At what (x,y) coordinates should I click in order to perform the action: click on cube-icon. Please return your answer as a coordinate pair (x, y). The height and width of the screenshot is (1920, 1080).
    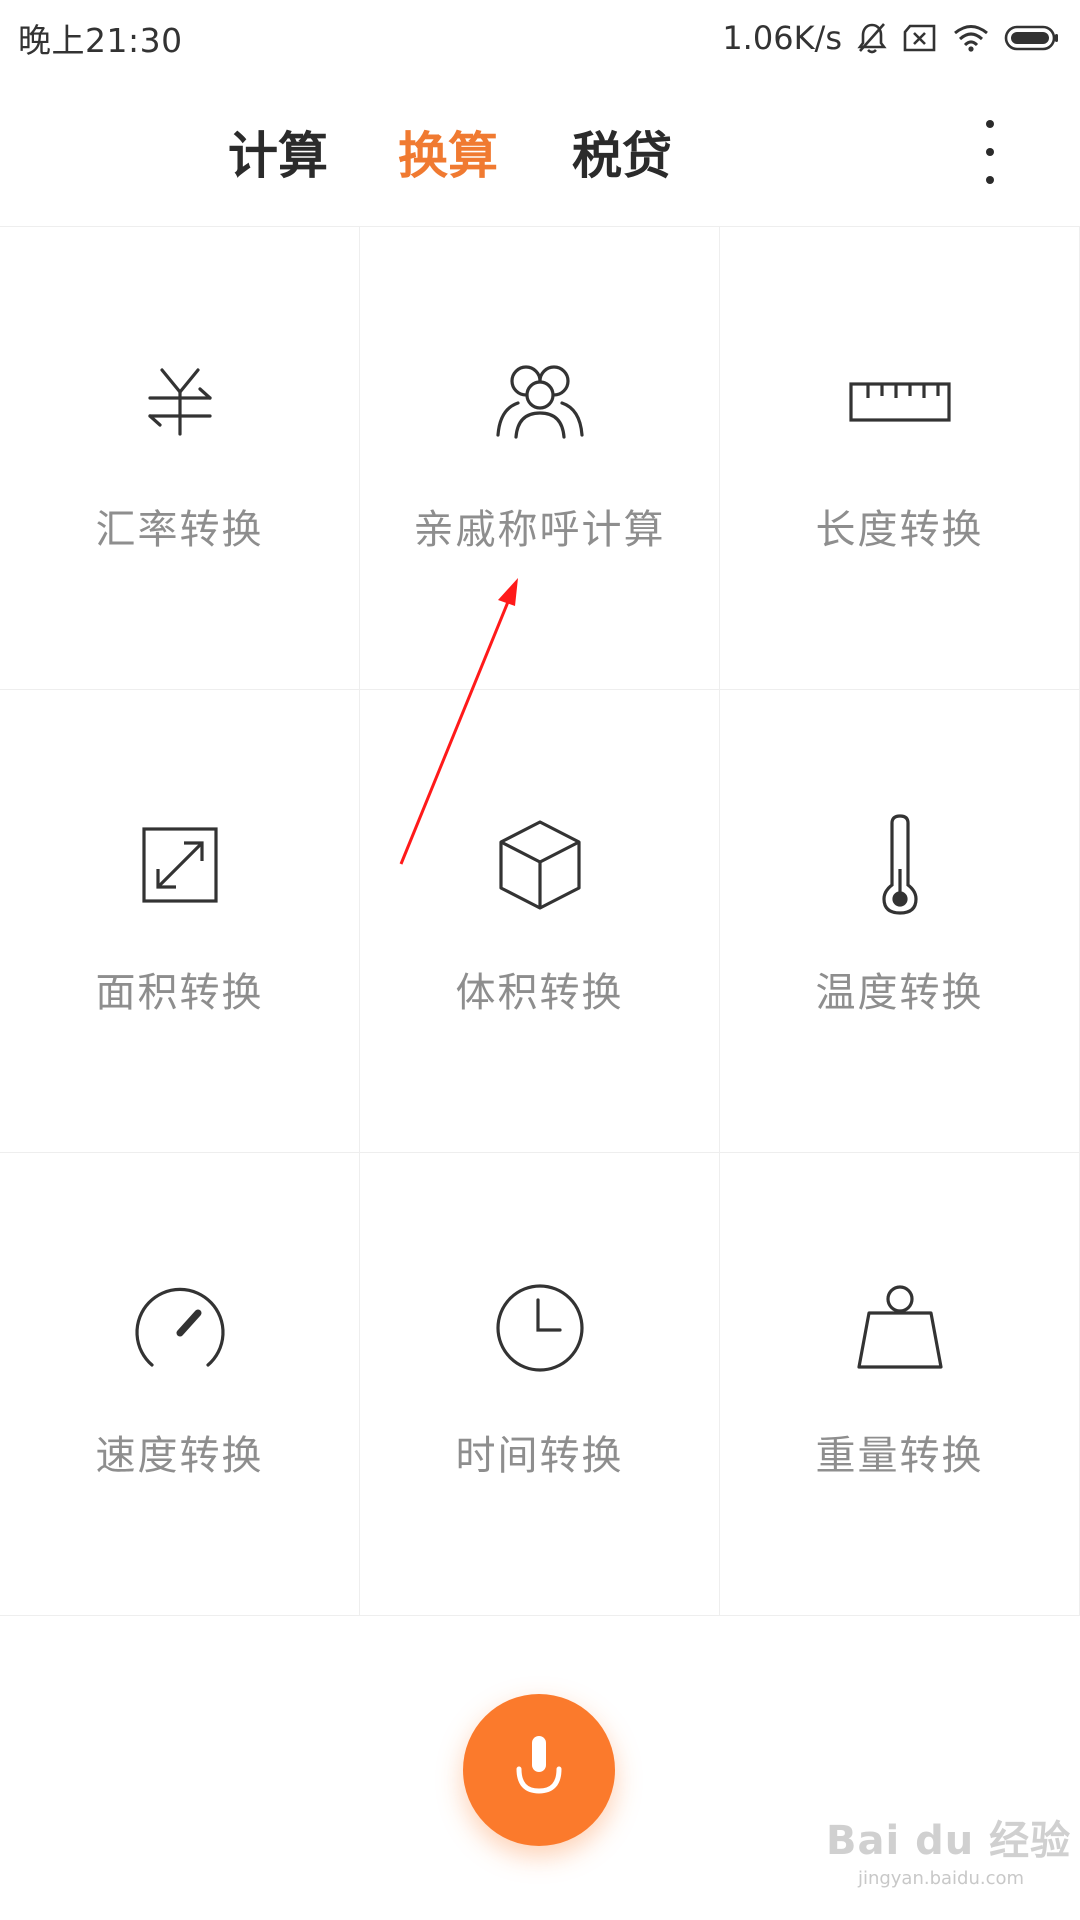
    Looking at the image, I should click on (540, 865).